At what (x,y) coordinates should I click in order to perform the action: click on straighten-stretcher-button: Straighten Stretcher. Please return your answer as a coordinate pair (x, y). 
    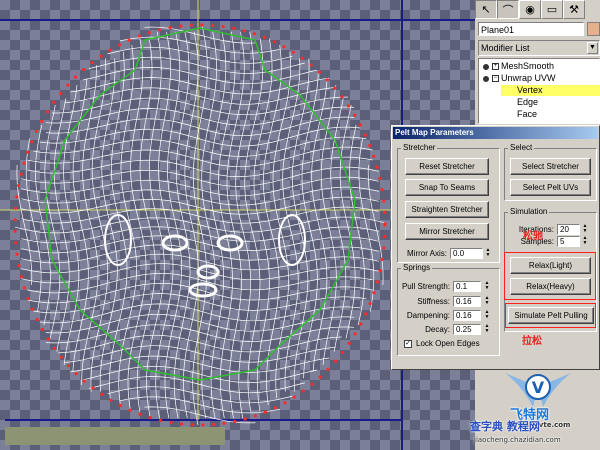
    Looking at the image, I should click on (447, 209).